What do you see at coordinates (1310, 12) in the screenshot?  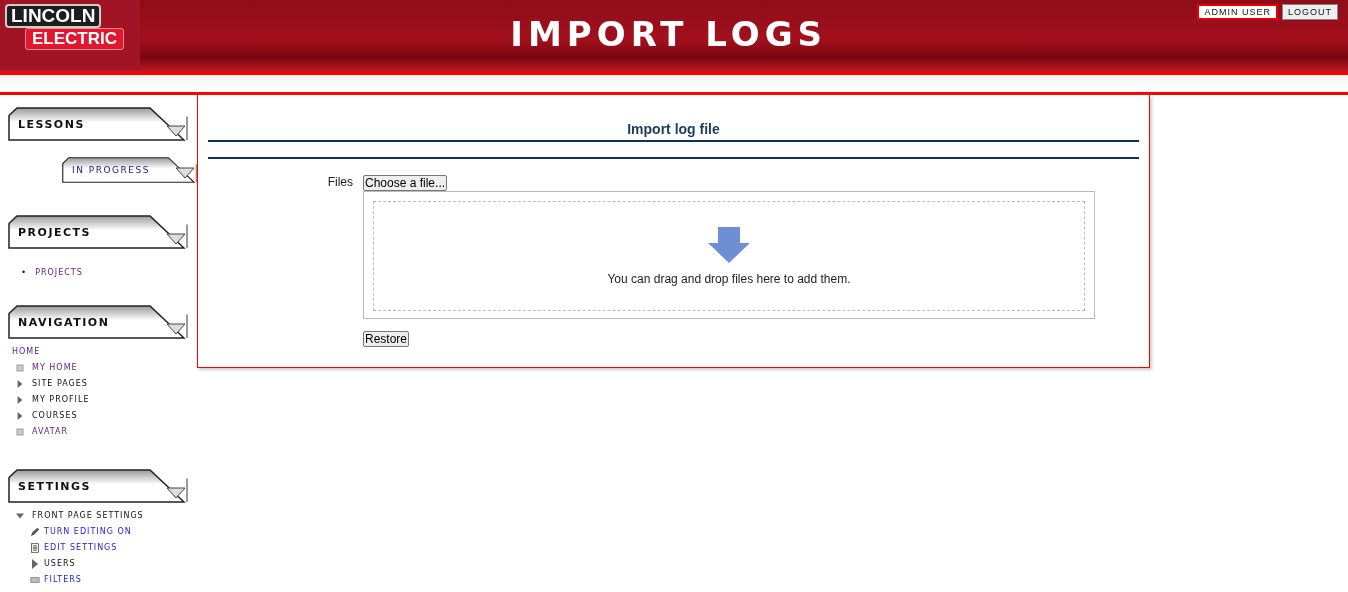 I see `logout-button: LOGOUT` at bounding box center [1310, 12].